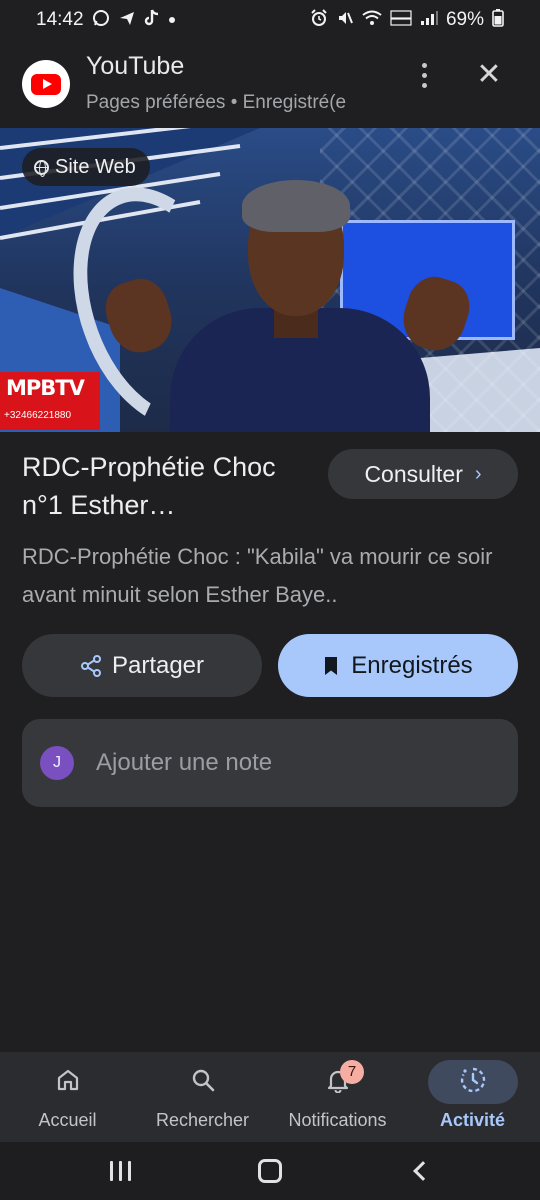 This screenshot has width=540, height=1200. I want to click on consult-button: Consulter ›, so click(423, 474).